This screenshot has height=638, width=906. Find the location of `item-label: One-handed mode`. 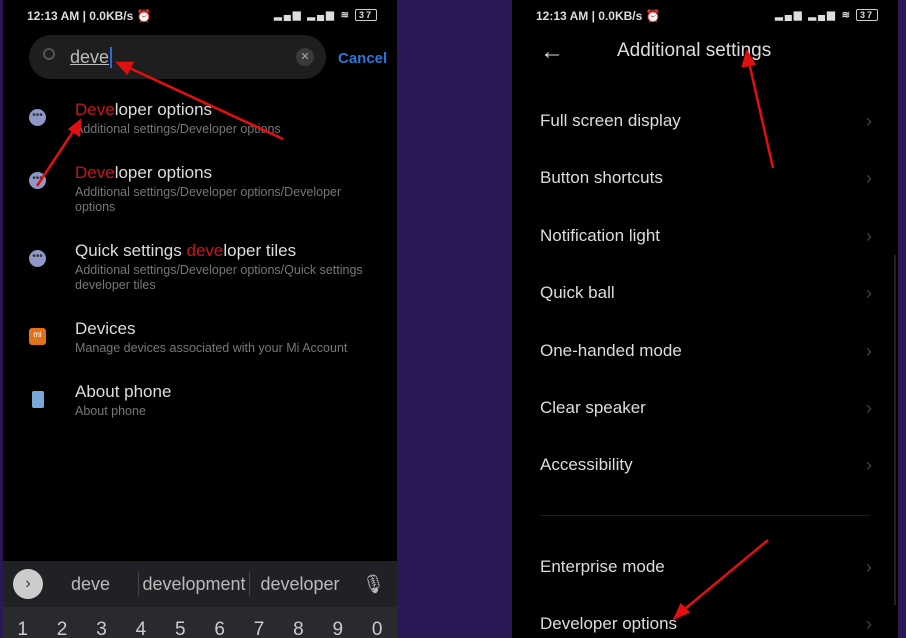

item-label: One-handed mode is located at coordinates (611, 350).